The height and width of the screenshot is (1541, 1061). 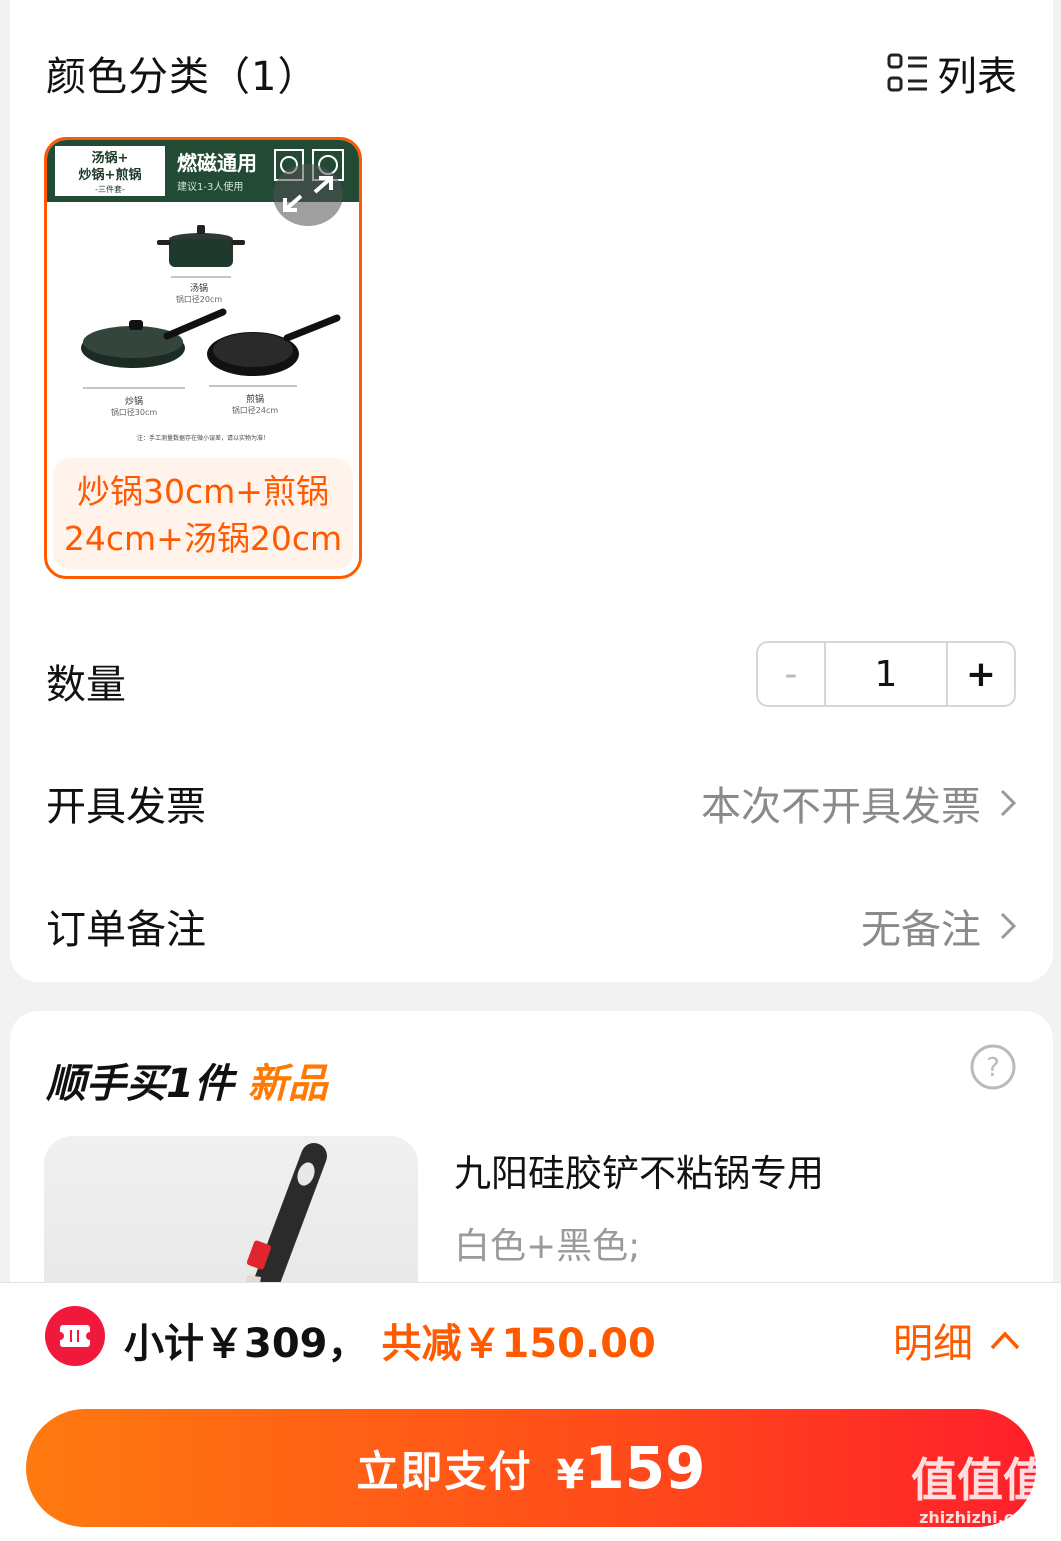 I want to click on sku-option-card: 汤锅+ 炒锅+煎锅 -三件套- 燃磁通用 建议1-3人使用 汤锅 锅口径20cm, so click(x=203, y=358).